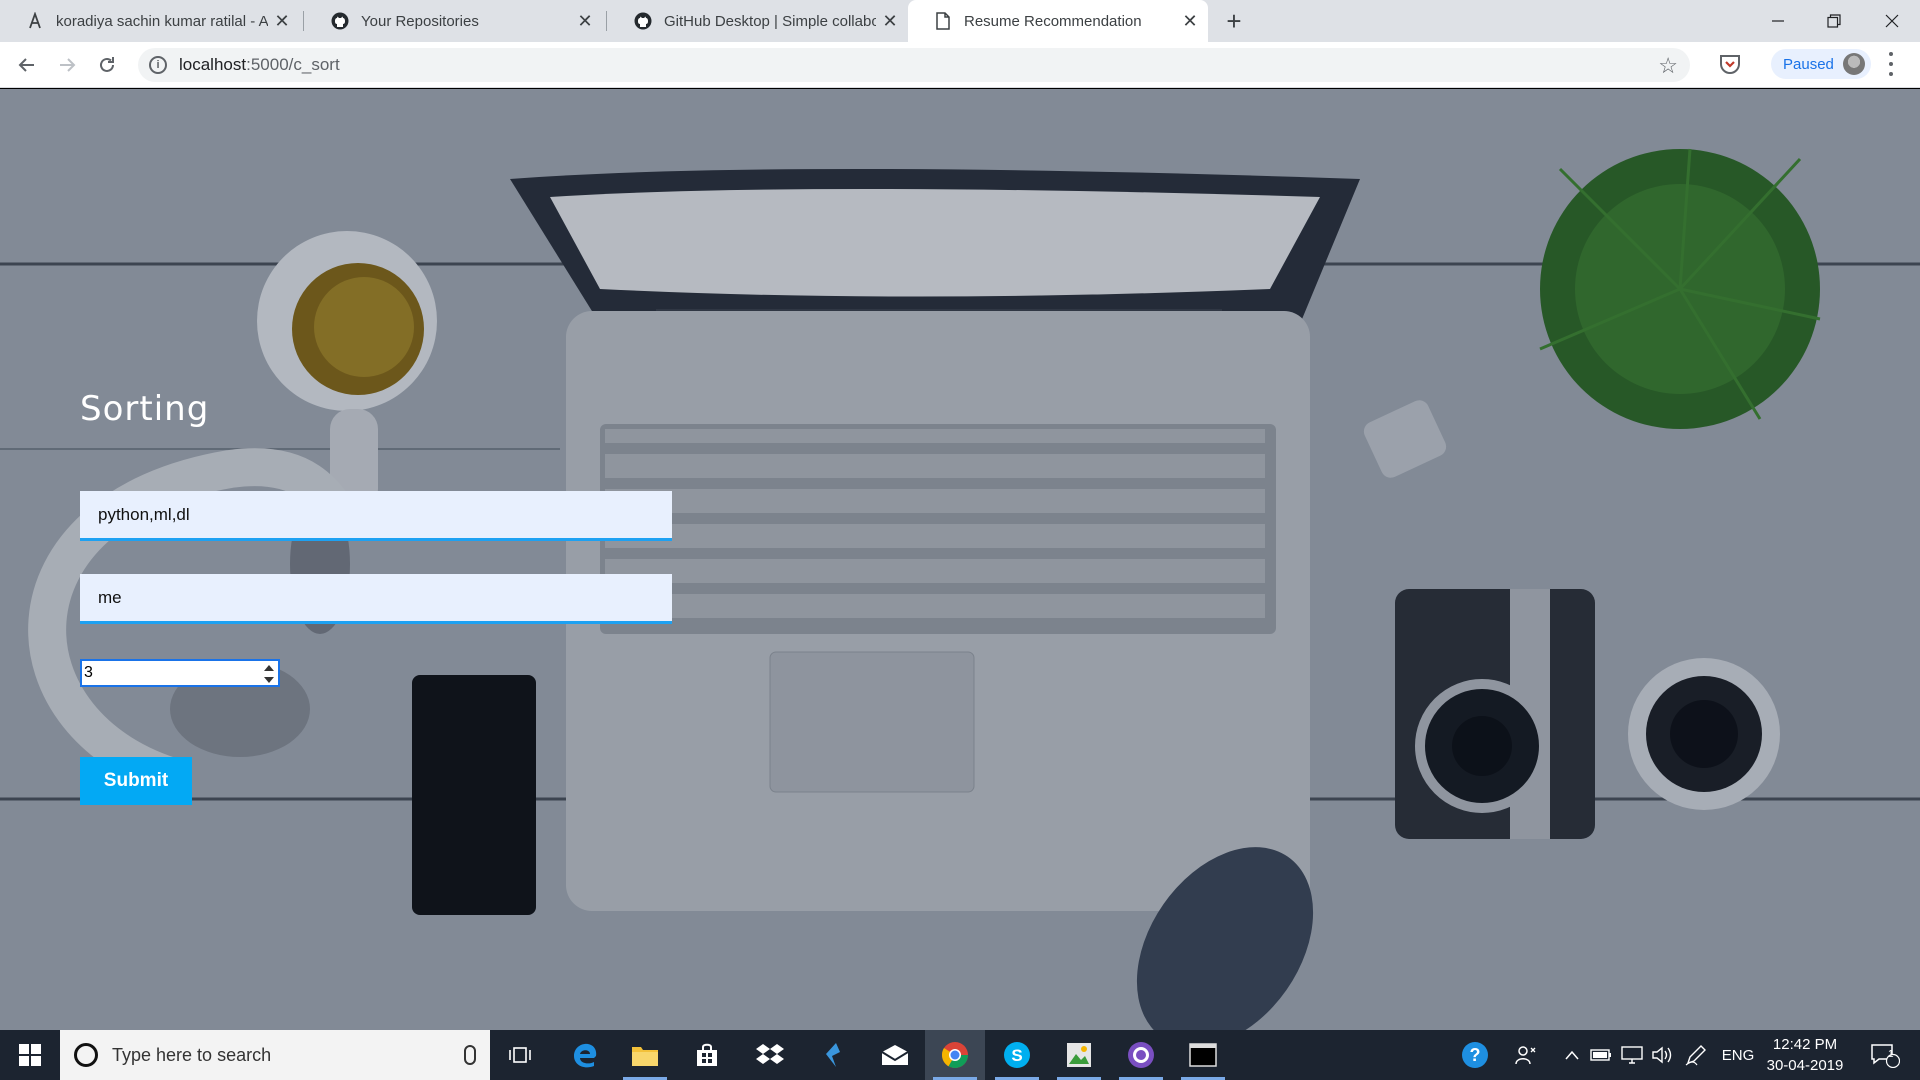 The width and height of the screenshot is (1920, 1080). What do you see at coordinates (158, 65) in the screenshot?
I see `site-info-icon: i` at bounding box center [158, 65].